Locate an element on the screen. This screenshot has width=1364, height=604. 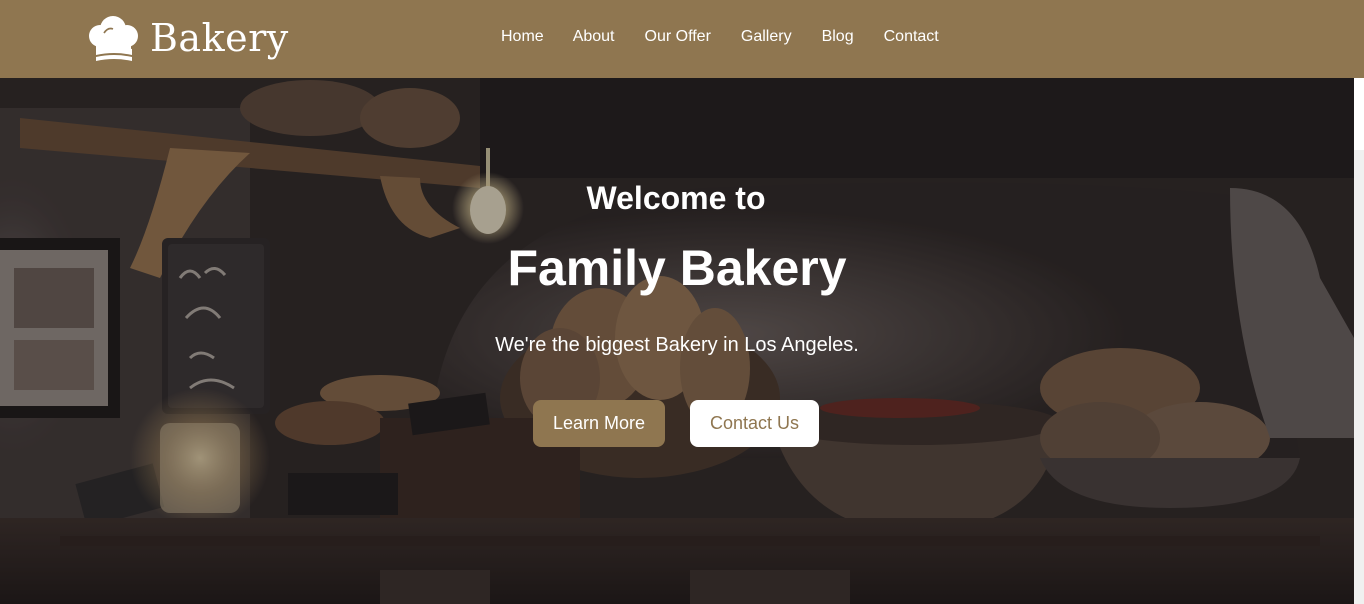
nav-link-home: Home is located at coordinates (522, 37).